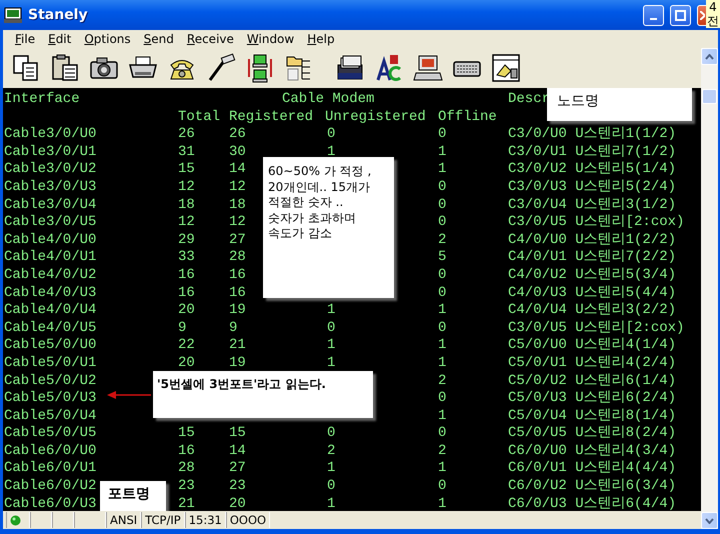  What do you see at coordinates (592, 275) in the screenshot?
I see `table-cell: C4/0/U2 U스텐리5(3/4)` at bounding box center [592, 275].